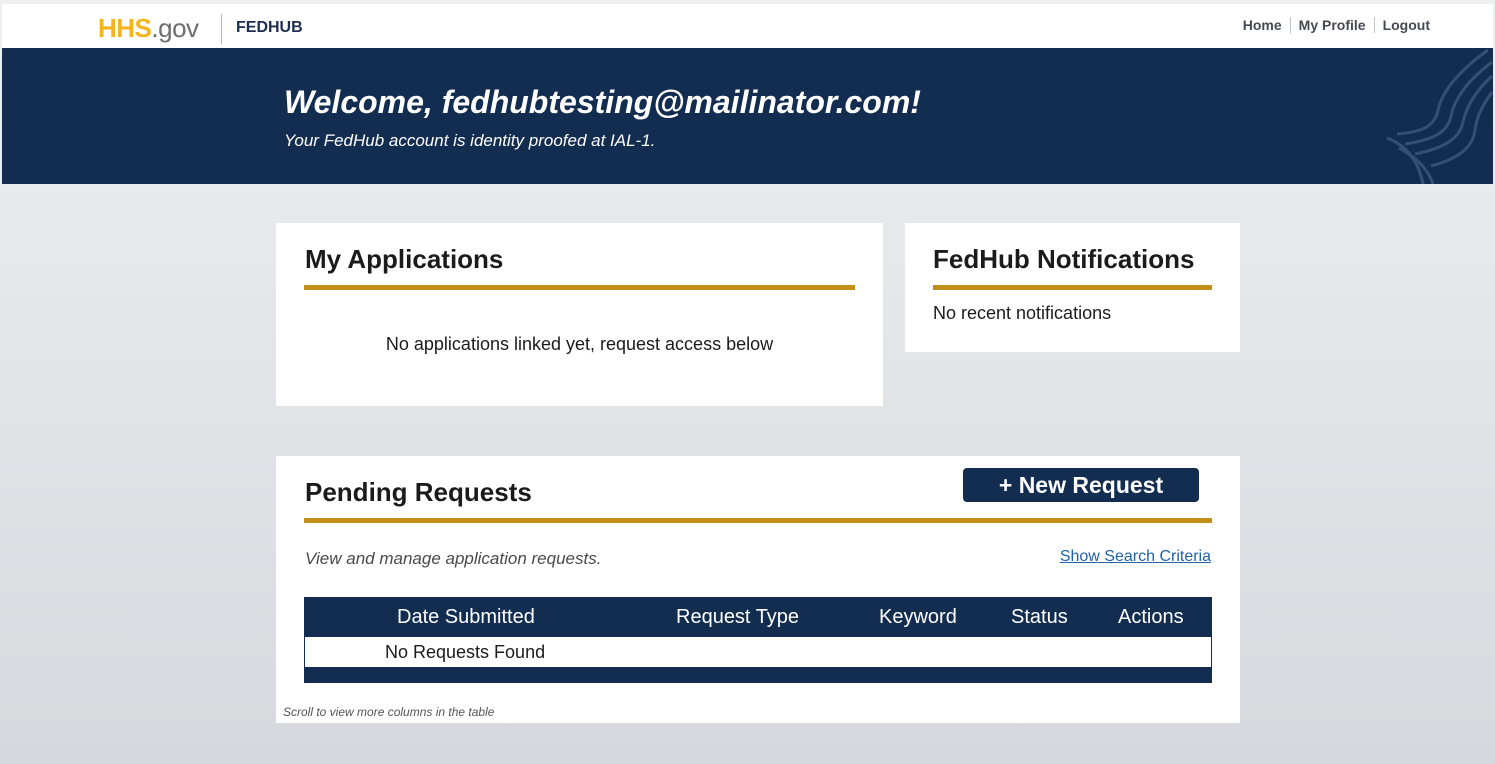 This screenshot has width=1495, height=764. Describe the element at coordinates (918, 617) in the screenshot. I see `column-keyword: Keyword` at that location.